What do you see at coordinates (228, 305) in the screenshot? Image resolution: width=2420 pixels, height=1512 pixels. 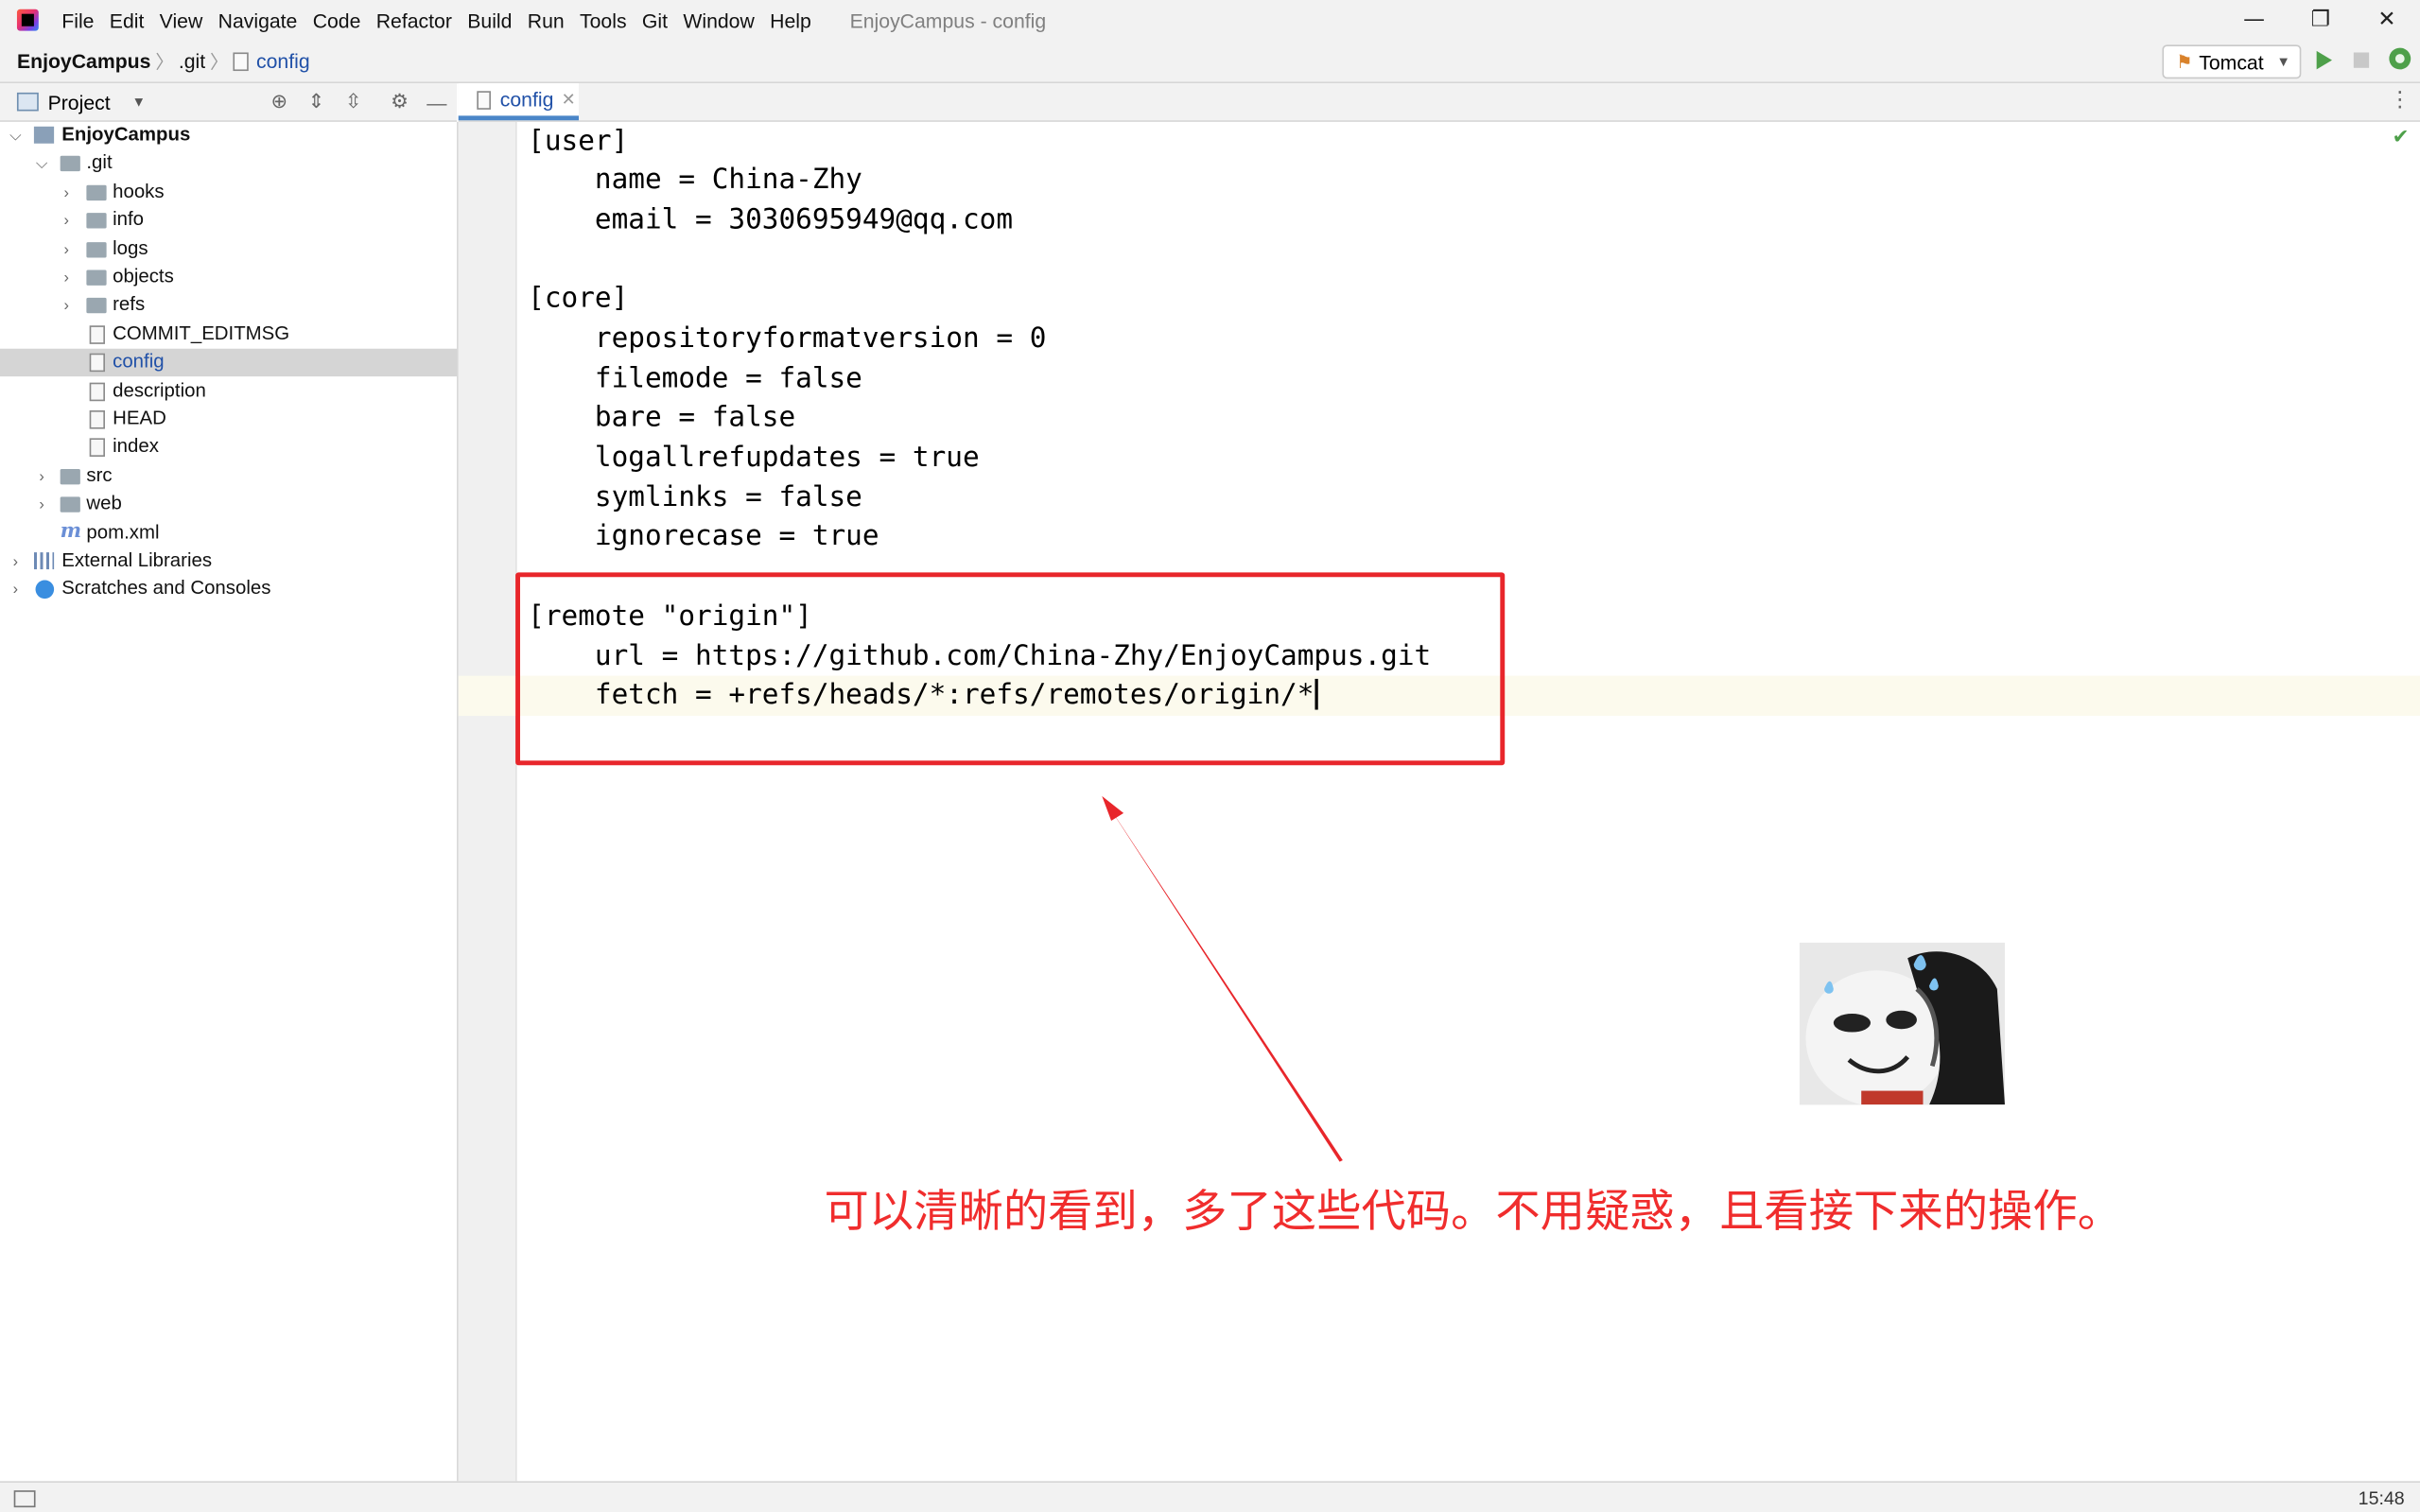 I see `tree-item-refs: › refs` at bounding box center [228, 305].